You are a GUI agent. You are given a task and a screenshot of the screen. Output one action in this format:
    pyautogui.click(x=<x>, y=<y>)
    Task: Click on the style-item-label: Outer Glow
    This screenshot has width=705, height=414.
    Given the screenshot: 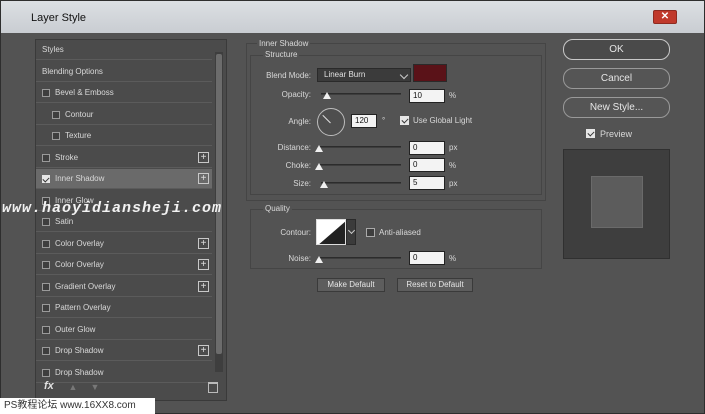 What is the action you would take?
    pyautogui.click(x=75, y=329)
    